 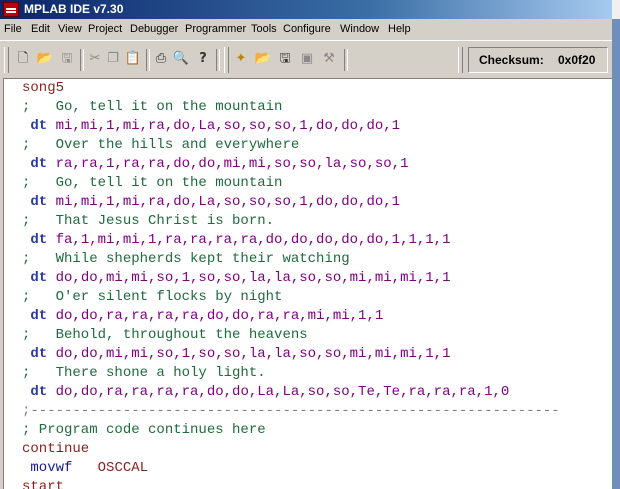 What do you see at coordinates (161, 59) in the screenshot?
I see `print-icon: ⎙` at bounding box center [161, 59].